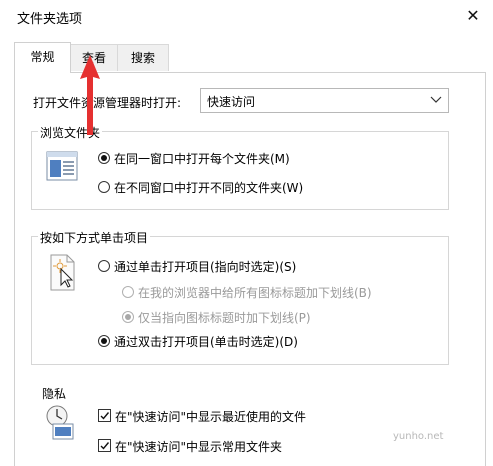 This screenshot has width=493, height=466. I want to click on option-label: 在同一窗口中打开每个文件夹(M), so click(202, 159).